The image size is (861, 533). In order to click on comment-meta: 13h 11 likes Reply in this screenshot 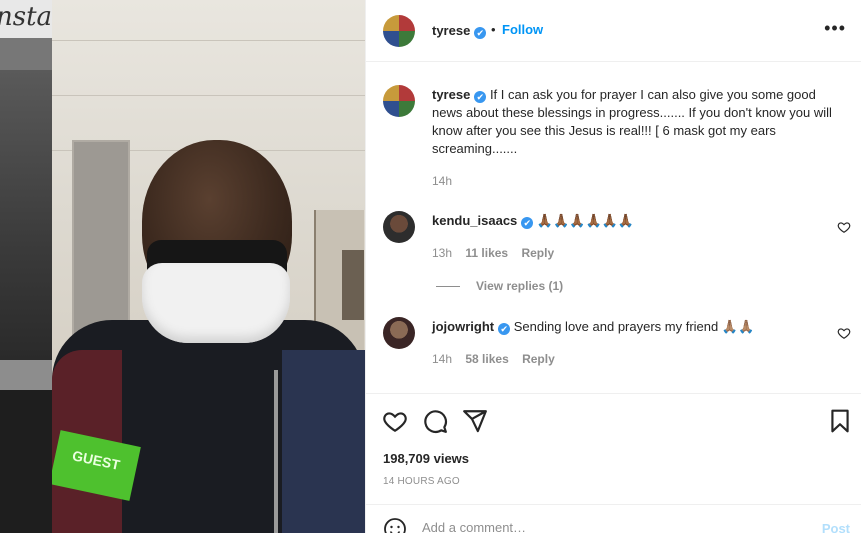, I will do `click(493, 253)`.